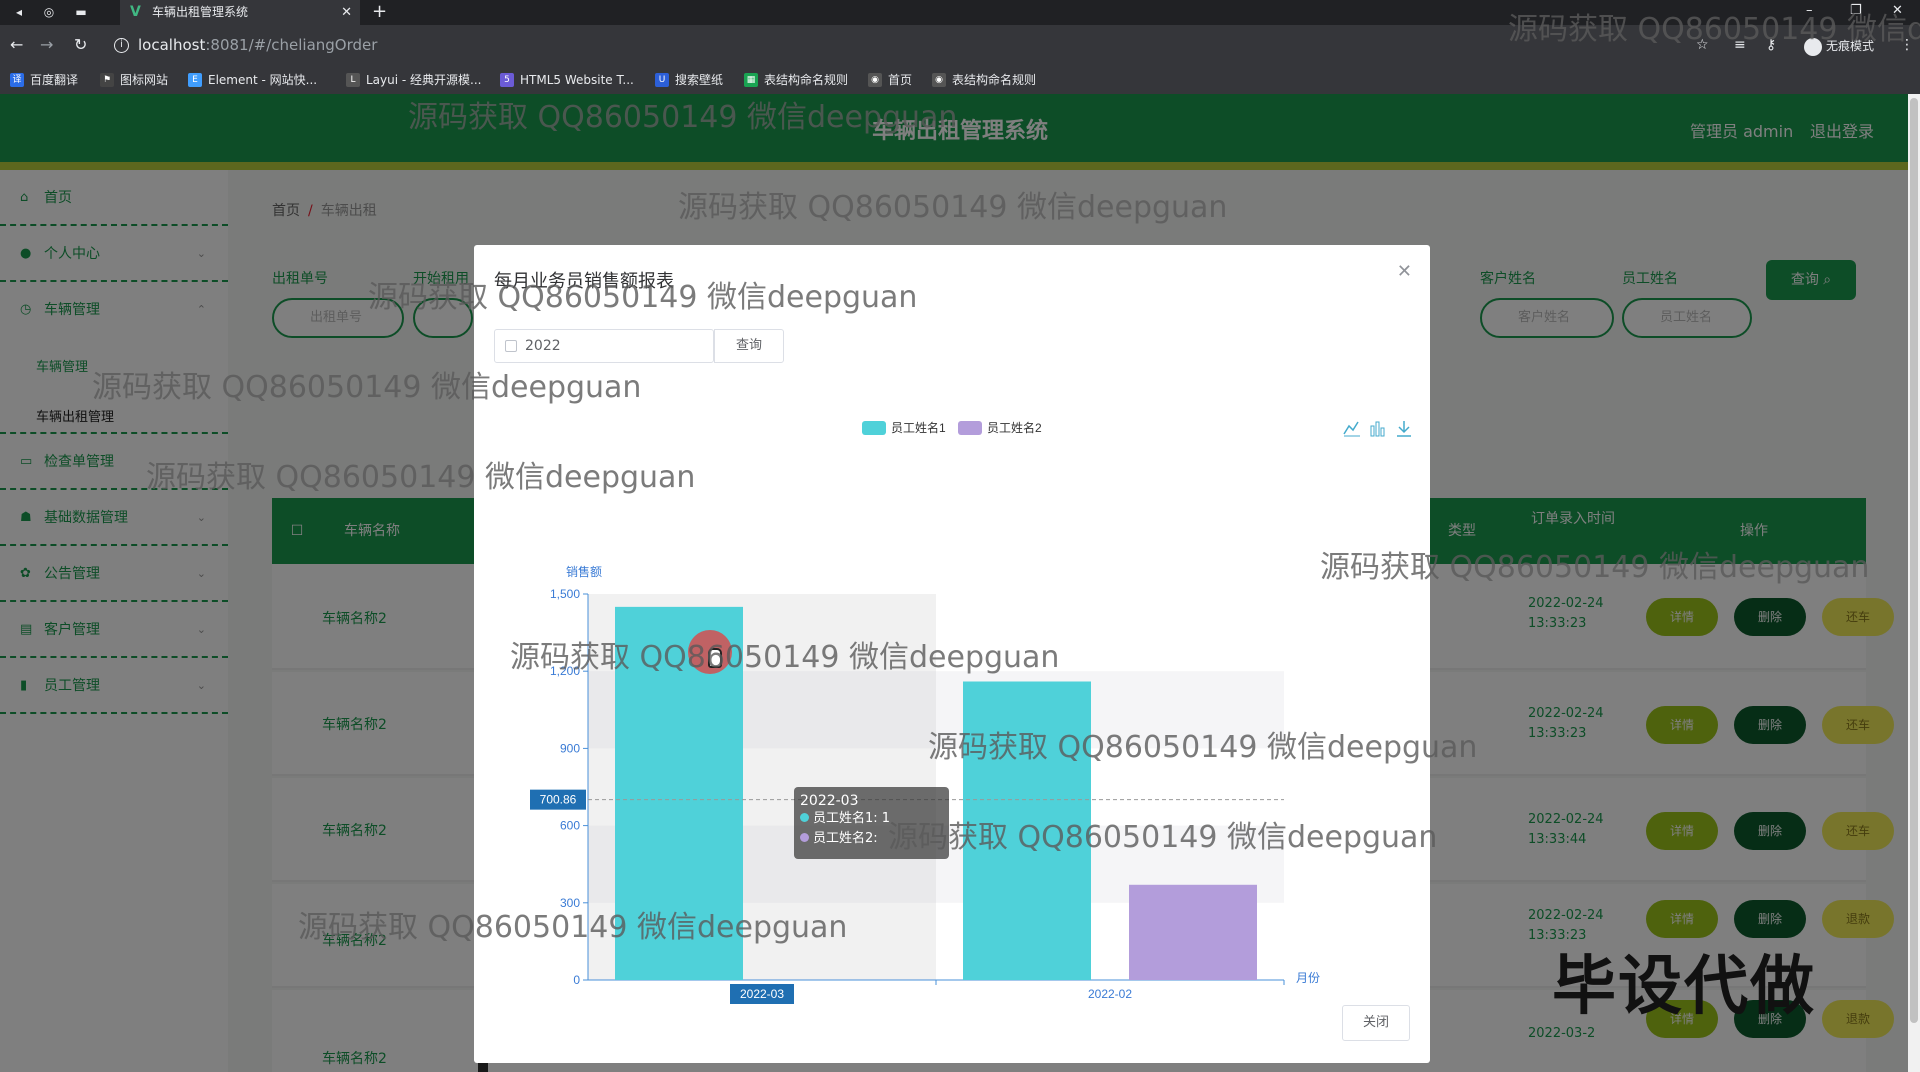 The height and width of the screenshot is (1072, 1920). What do you see at coordinates (1193, 932) in the screenshot?
I see `bar-员工姓名2` at bounding box center [1193, 932].